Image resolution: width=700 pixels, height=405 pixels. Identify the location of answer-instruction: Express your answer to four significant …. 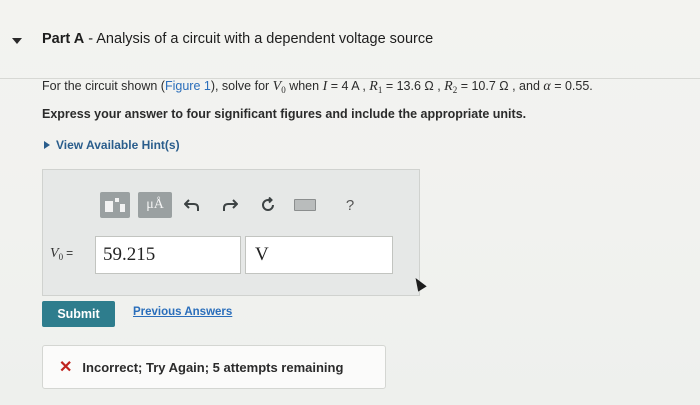
(284, 114).